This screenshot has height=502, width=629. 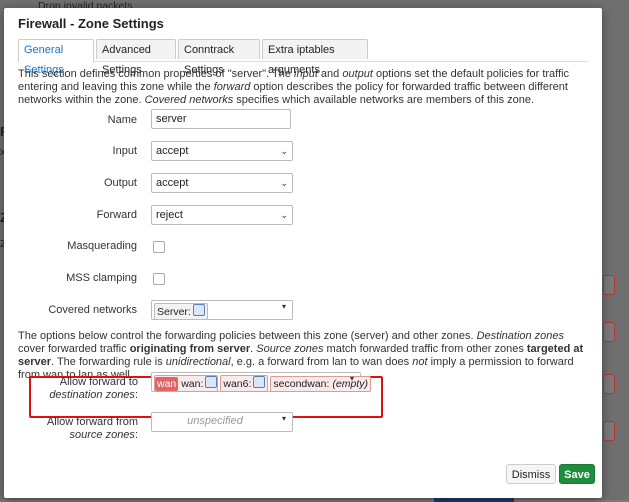 What do you see at coordinates (181, 311) in the screenshot?
I see `covered-network-chip: Server:` at bounding box center [181, 311].